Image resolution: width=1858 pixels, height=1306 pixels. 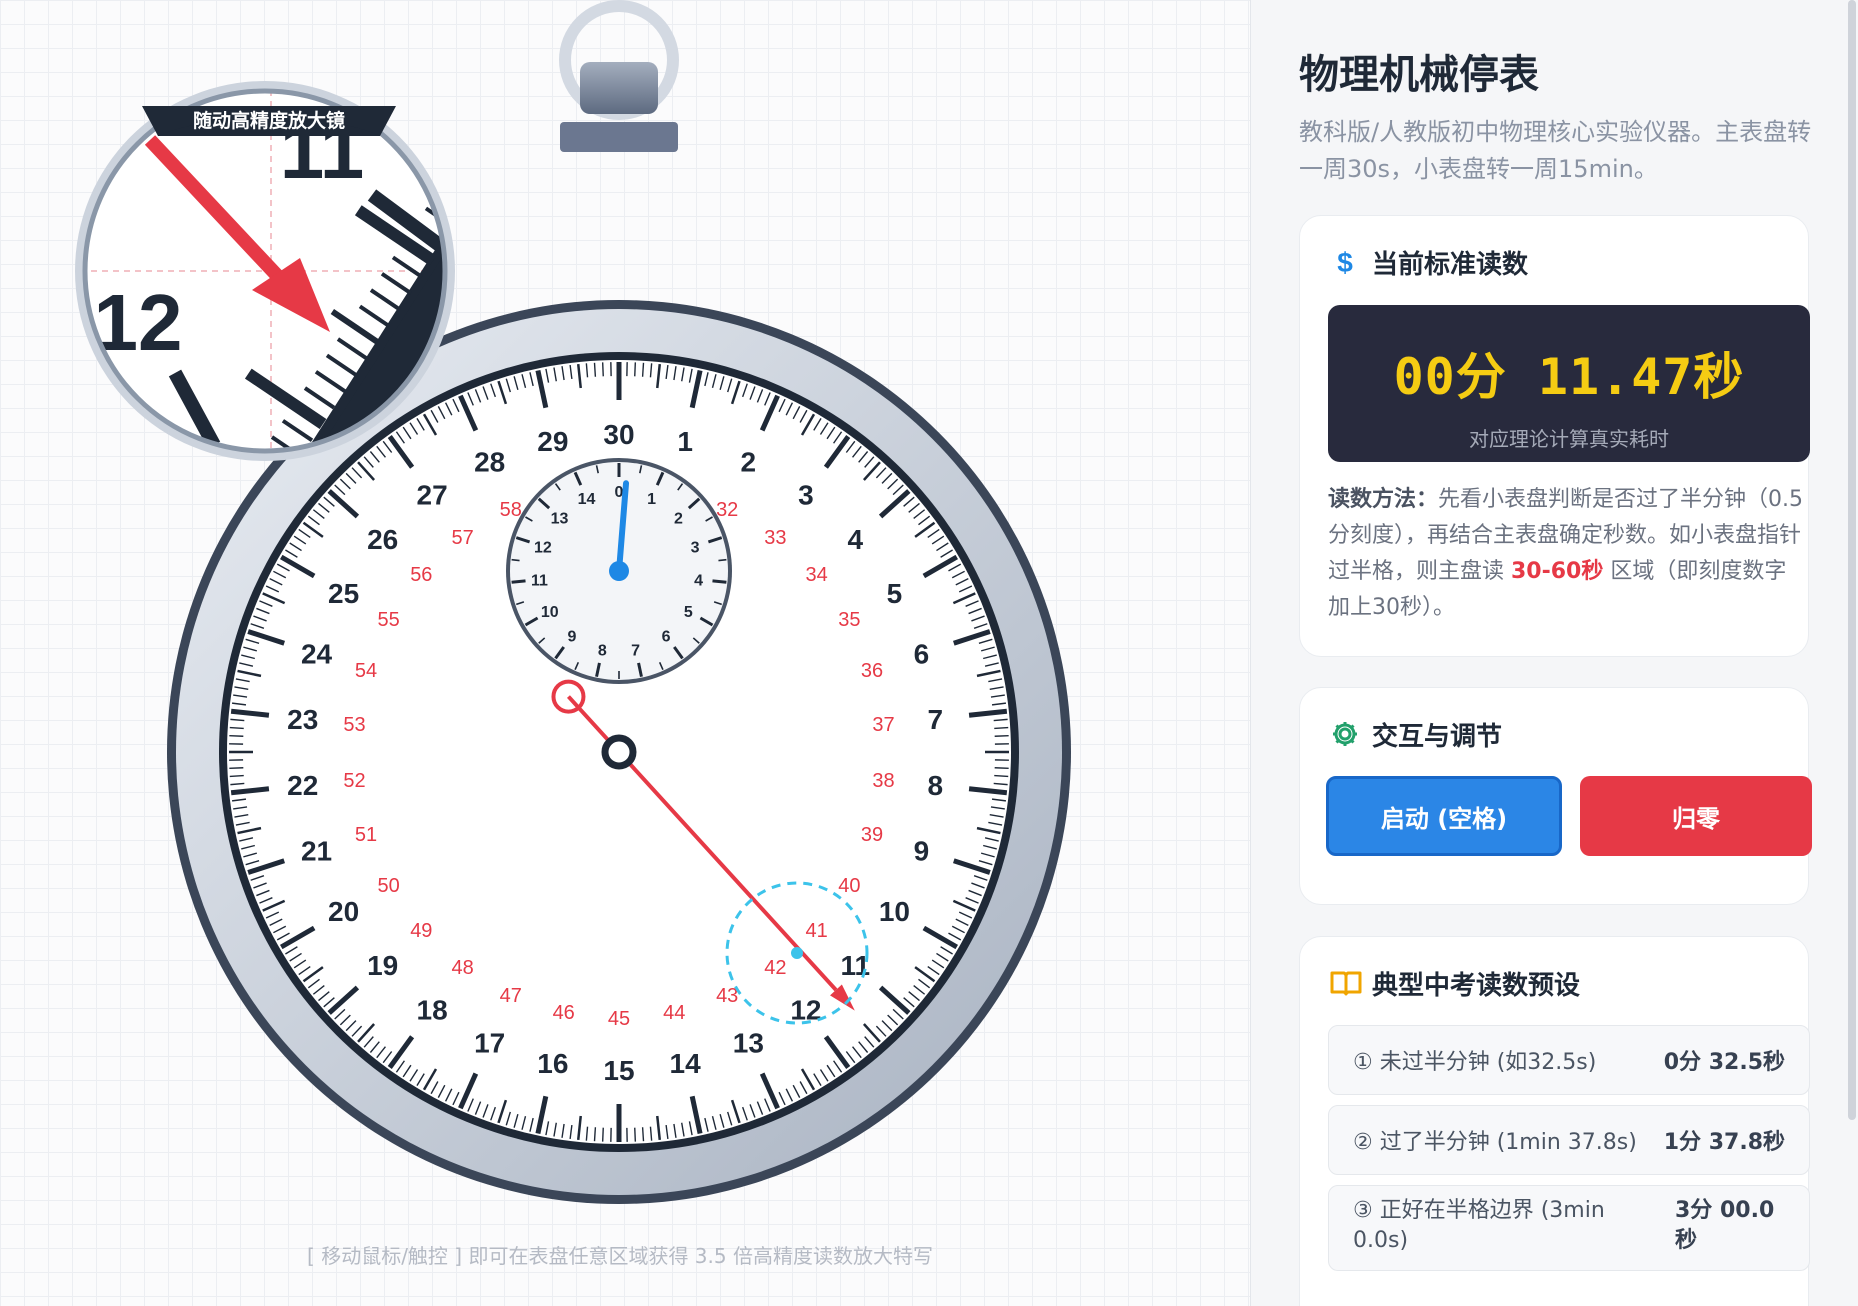 I want to click on main-dial-number: 27, so click(x=432, y=495).